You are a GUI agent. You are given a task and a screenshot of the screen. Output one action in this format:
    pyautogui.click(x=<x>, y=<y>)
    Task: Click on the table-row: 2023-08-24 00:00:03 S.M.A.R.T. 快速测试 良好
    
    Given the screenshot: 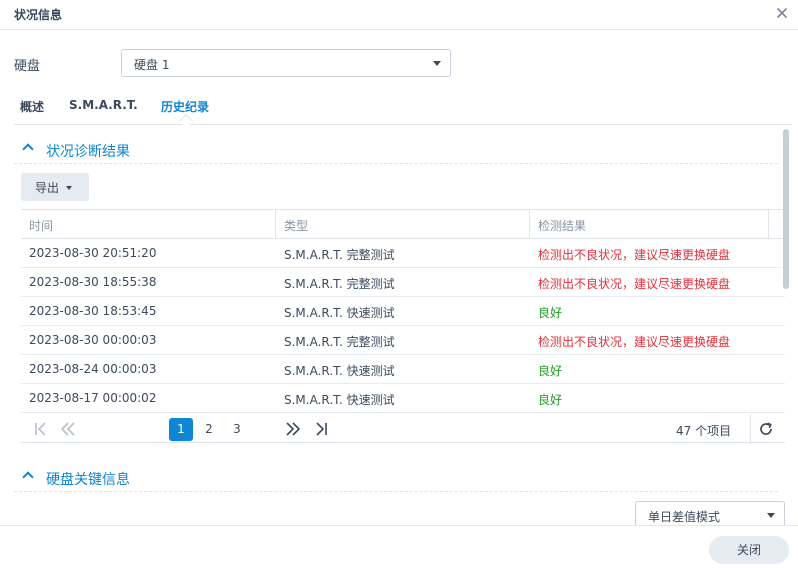 What is the action you would take?
    pyautogui.click(x=403, y=369)
    